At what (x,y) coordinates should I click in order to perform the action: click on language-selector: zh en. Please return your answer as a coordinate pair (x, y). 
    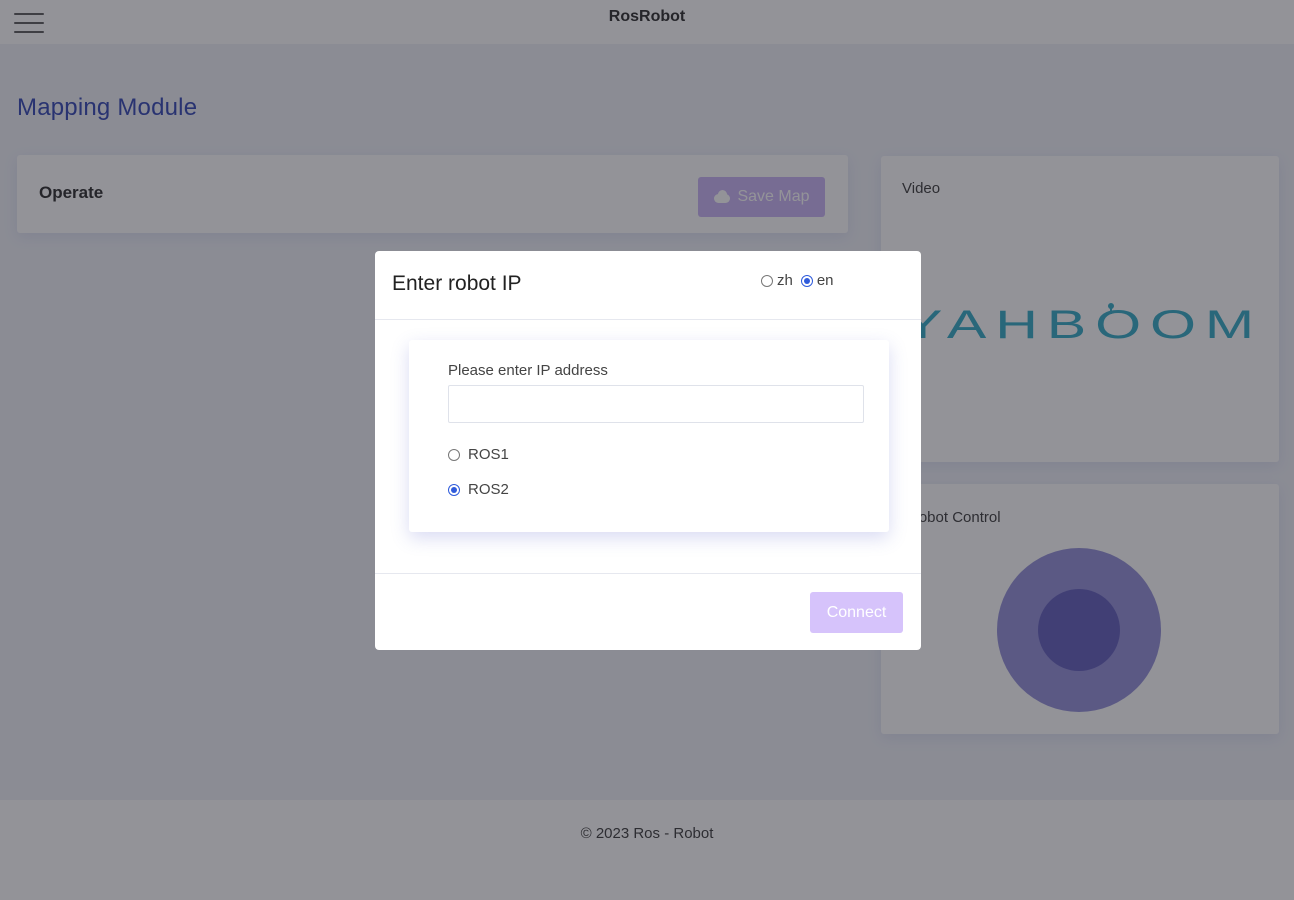
    Looking at the image, I should click on (799, 280).